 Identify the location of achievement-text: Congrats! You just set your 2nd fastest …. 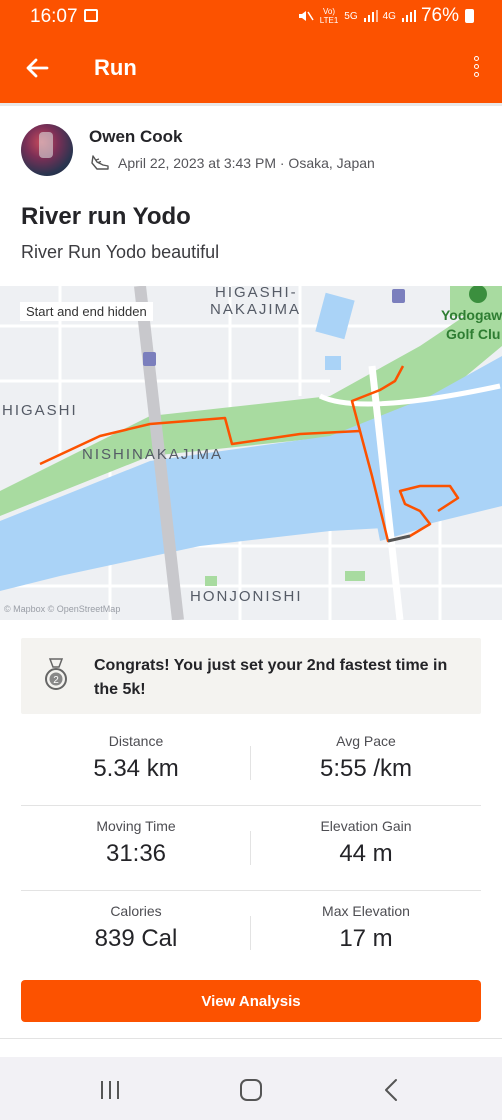
(271, 677).